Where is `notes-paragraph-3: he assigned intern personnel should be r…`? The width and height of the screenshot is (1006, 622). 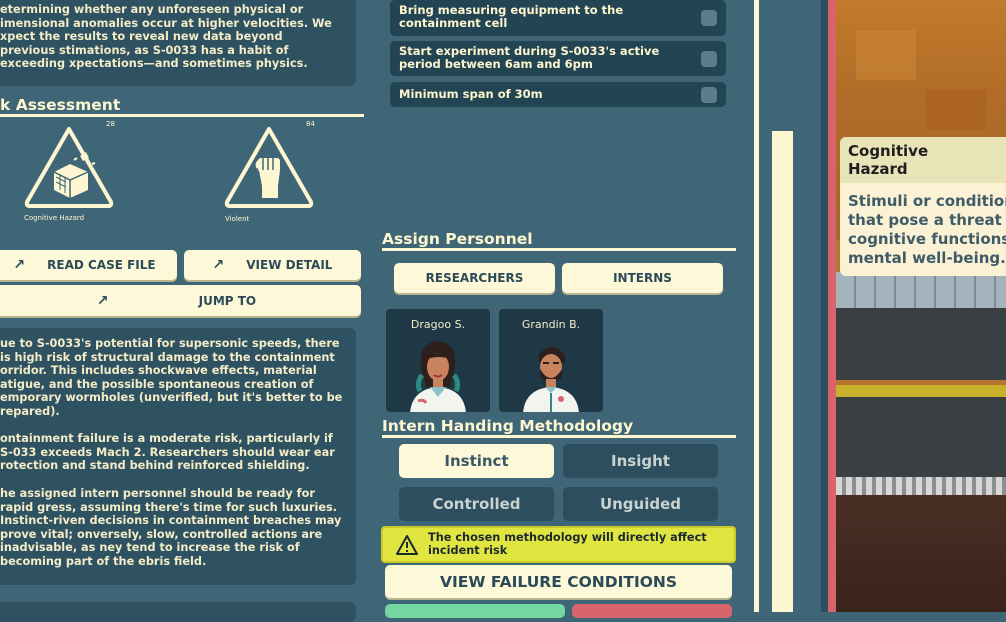 notes-paragraph-3: he assigned intern personnel should be r… is located at coordinates (171, 527).